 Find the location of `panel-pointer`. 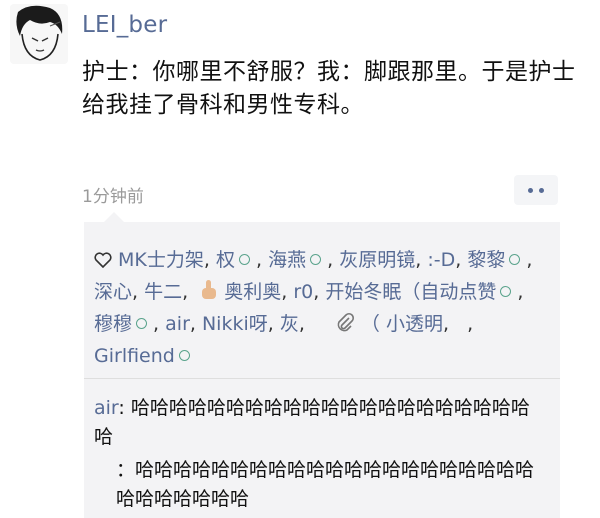

panel-pointer is located at coordinates (114, 217).